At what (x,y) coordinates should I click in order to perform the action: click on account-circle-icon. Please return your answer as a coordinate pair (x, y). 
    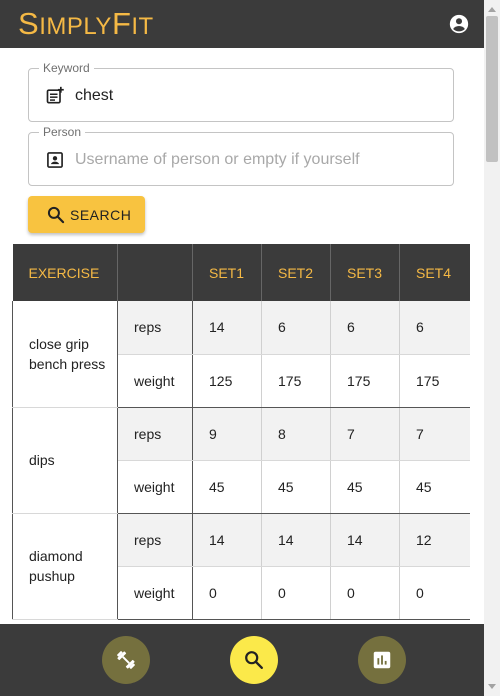
    Looking at the image, I should click on (459, 24).